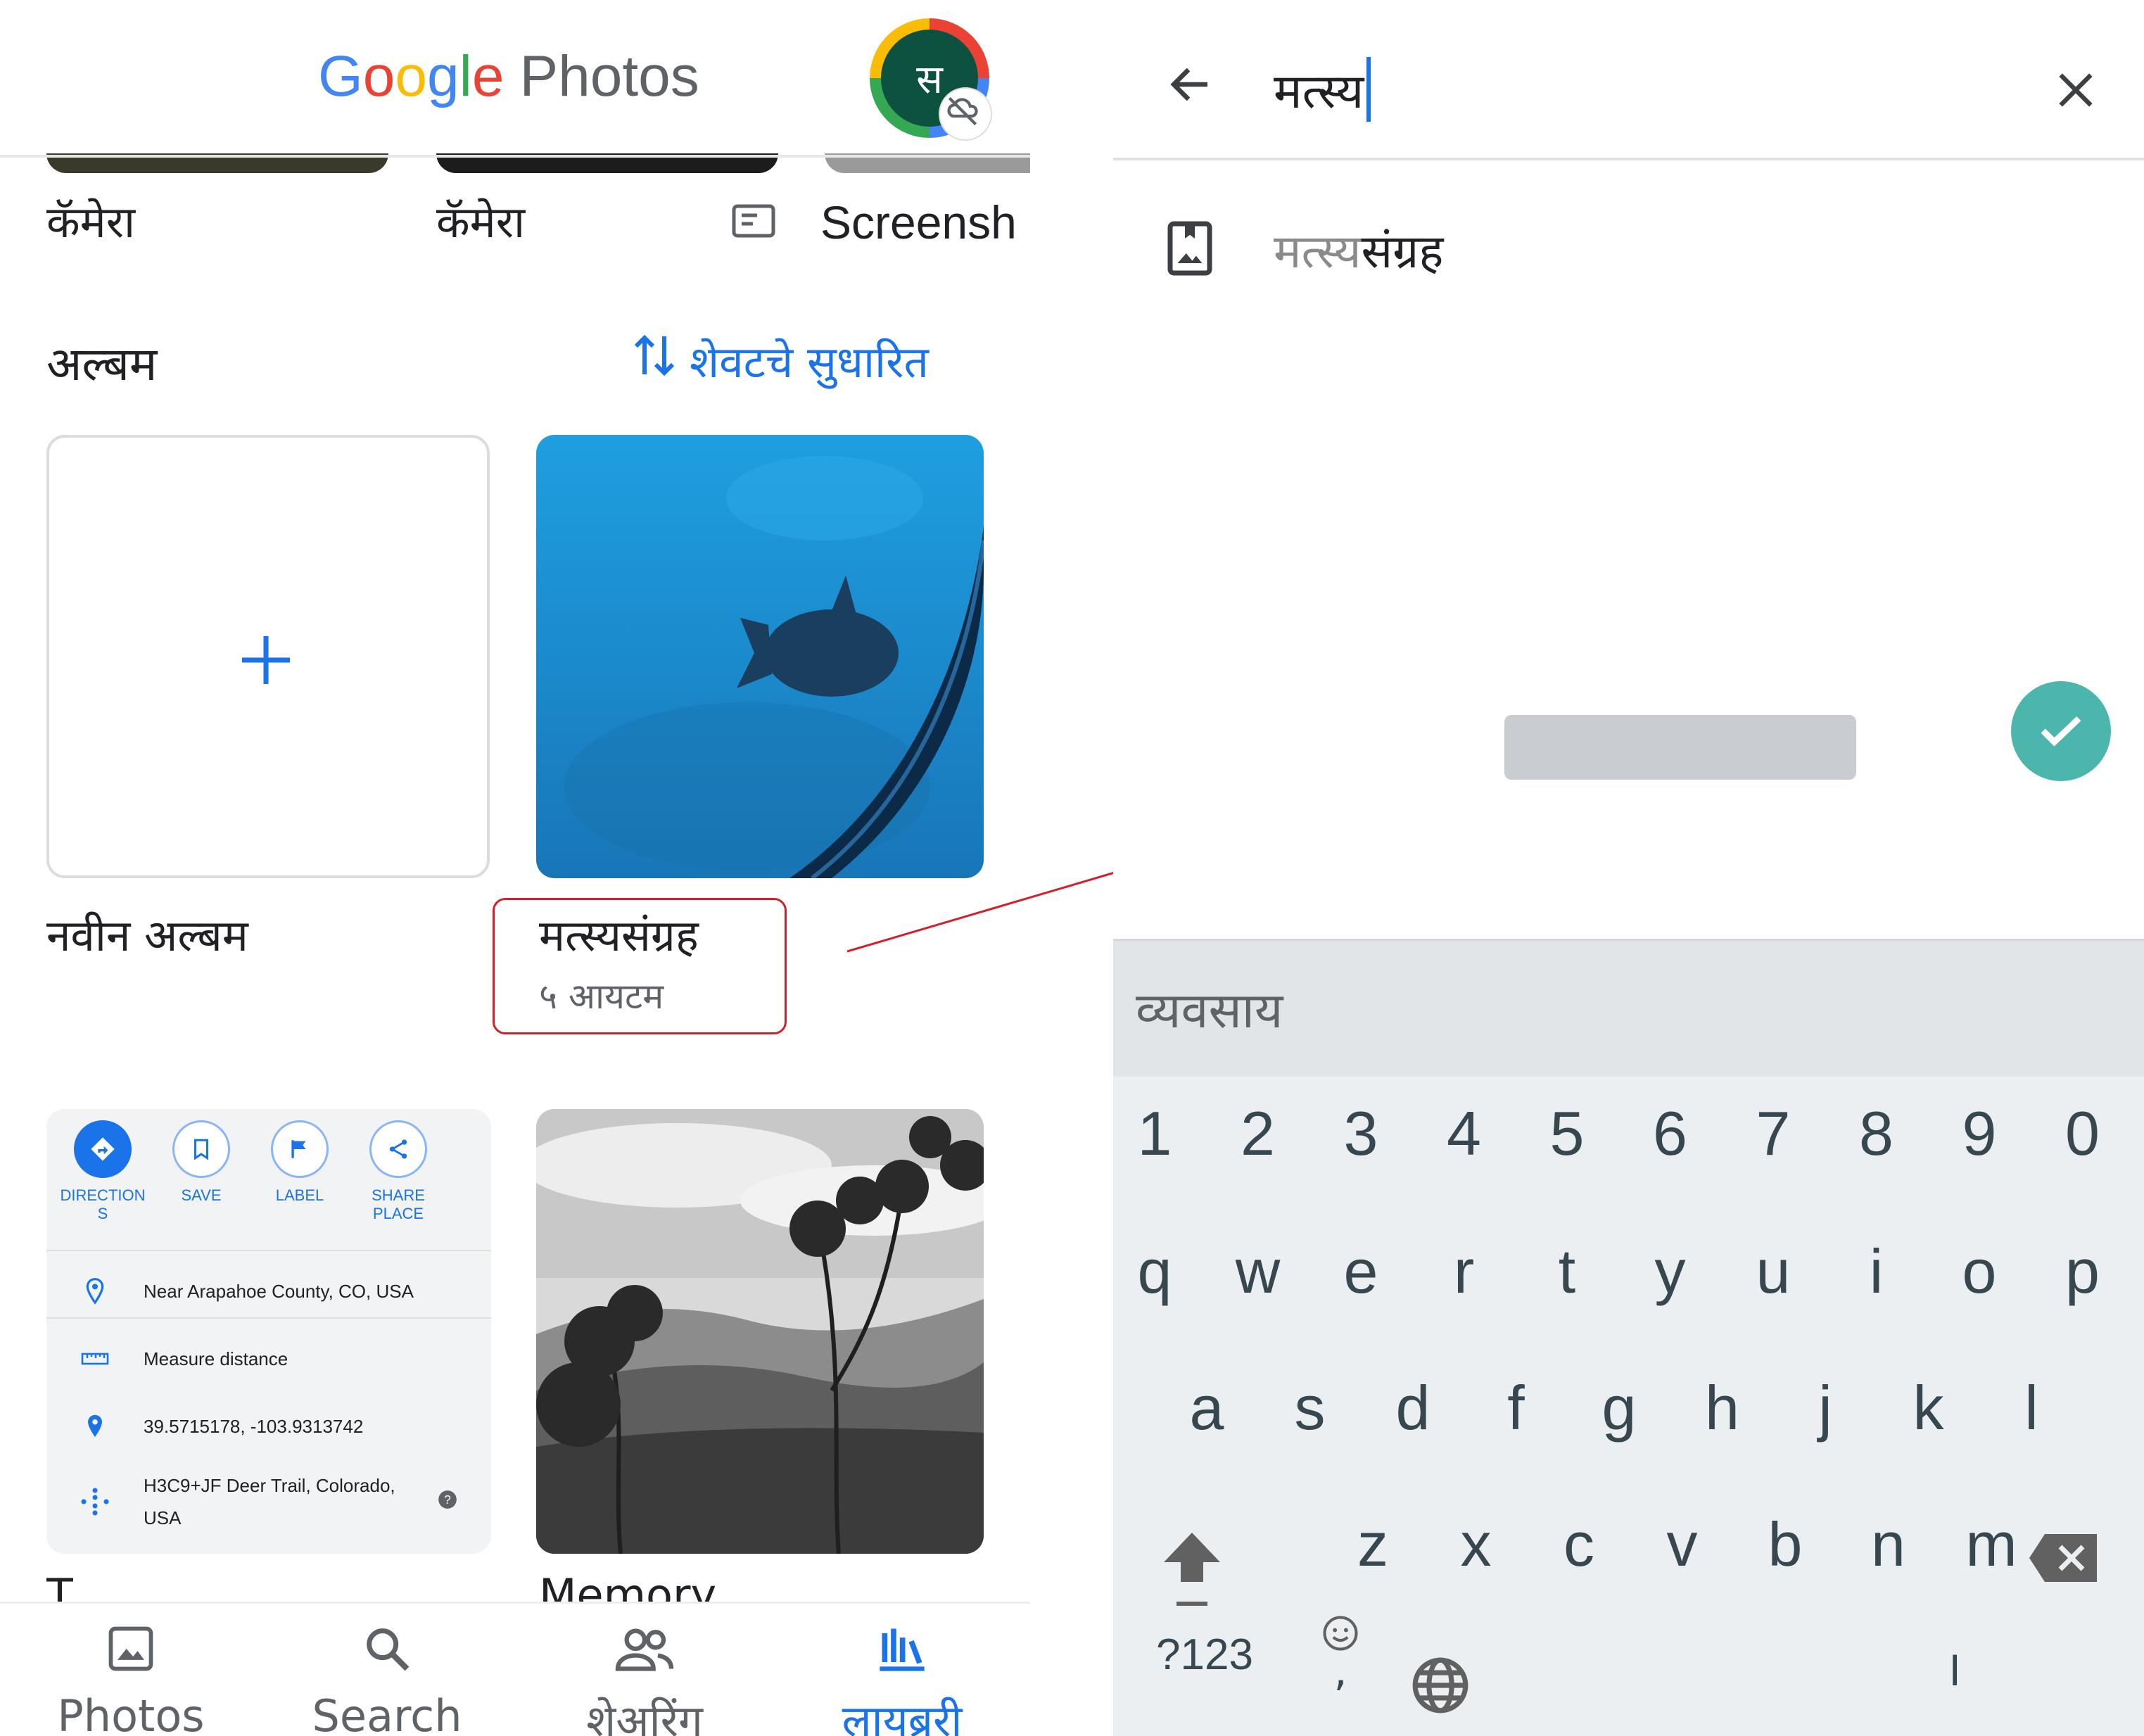 This screenshot has width=2144, height=1736. What do you see at coordinates (1361, 1271) in the screenshot?
I see `letter-key-e: e` at bounding box center [1361, 1271].